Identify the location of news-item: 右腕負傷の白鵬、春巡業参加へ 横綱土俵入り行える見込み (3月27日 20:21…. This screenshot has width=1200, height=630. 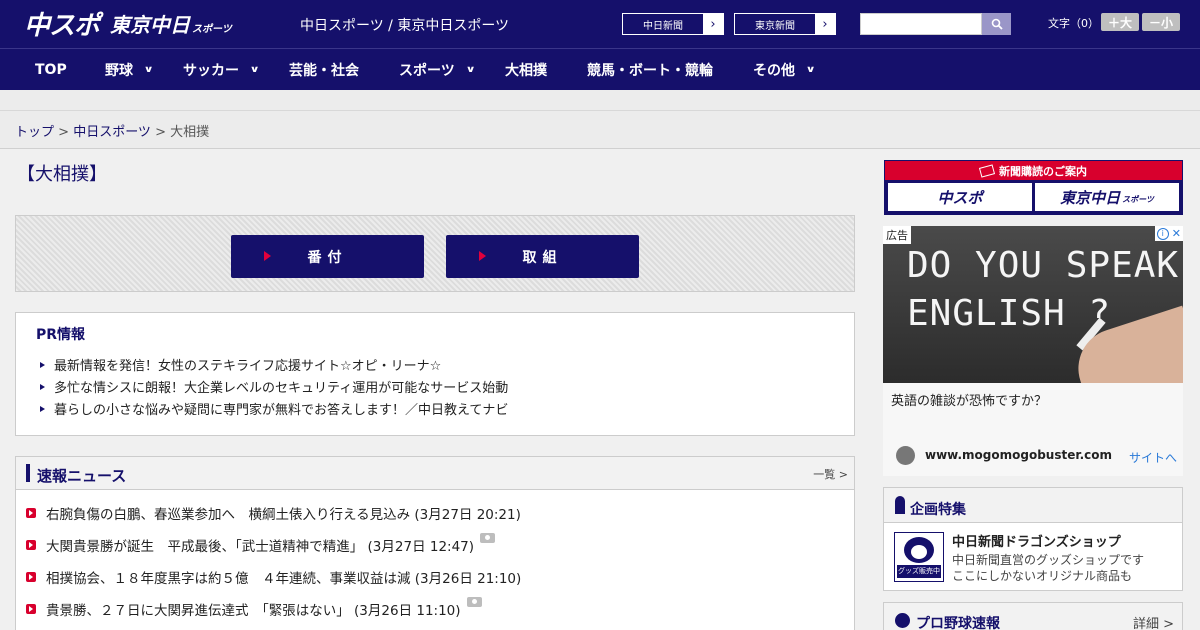
(273, 519).